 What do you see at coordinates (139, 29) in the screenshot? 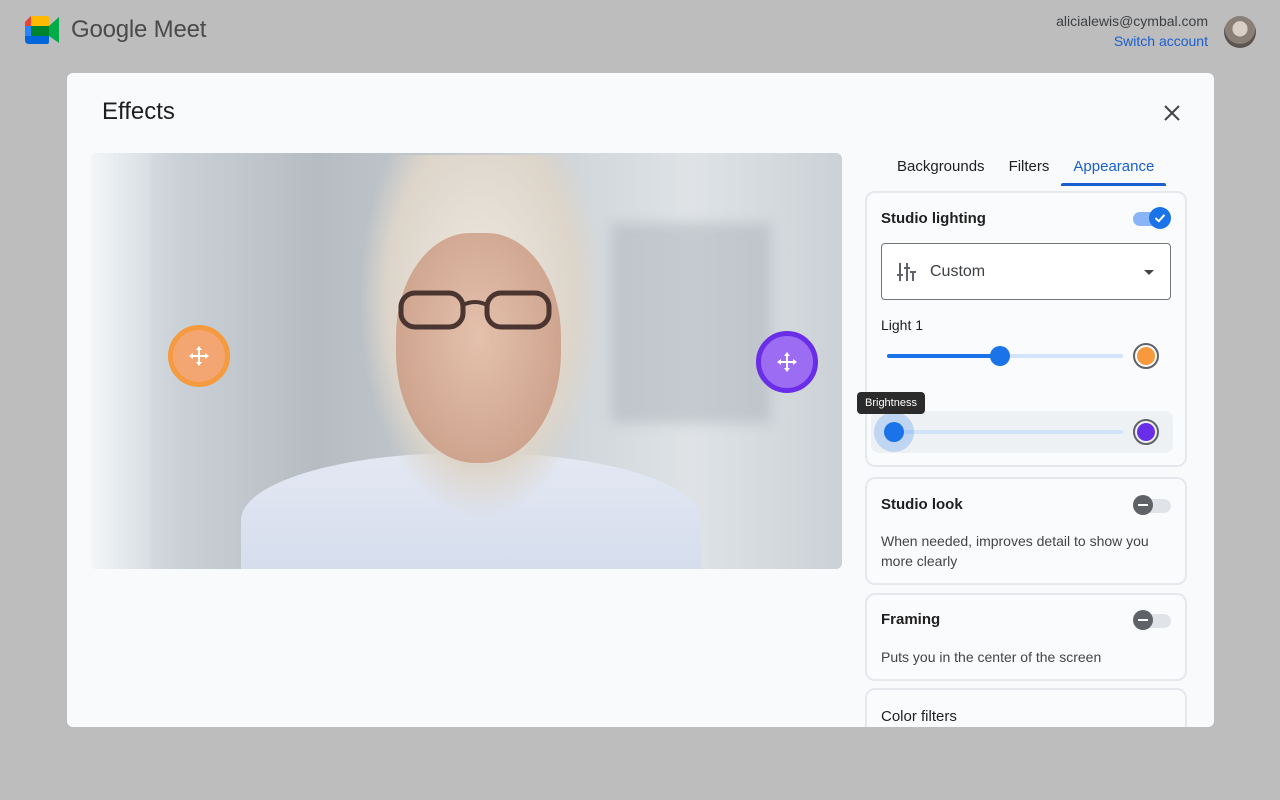
I see `app-name: Google Meet` at bounding box center [139, 29].